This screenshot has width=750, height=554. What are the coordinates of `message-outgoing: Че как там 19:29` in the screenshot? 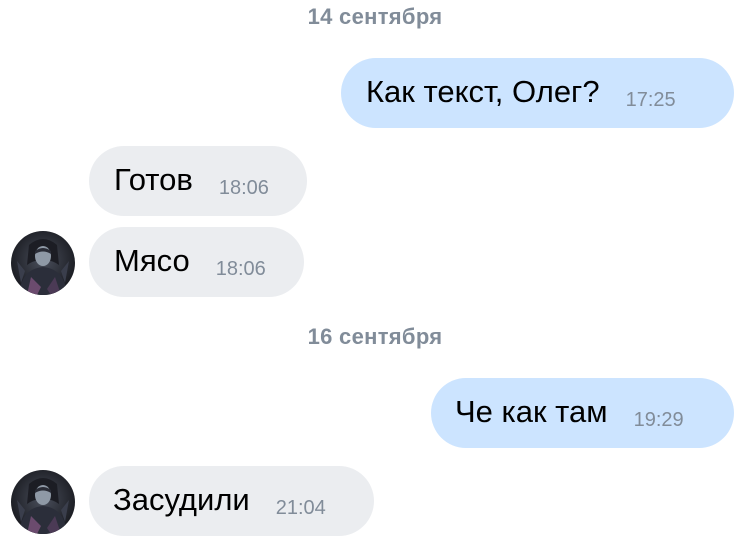 It's located at (582, 413).